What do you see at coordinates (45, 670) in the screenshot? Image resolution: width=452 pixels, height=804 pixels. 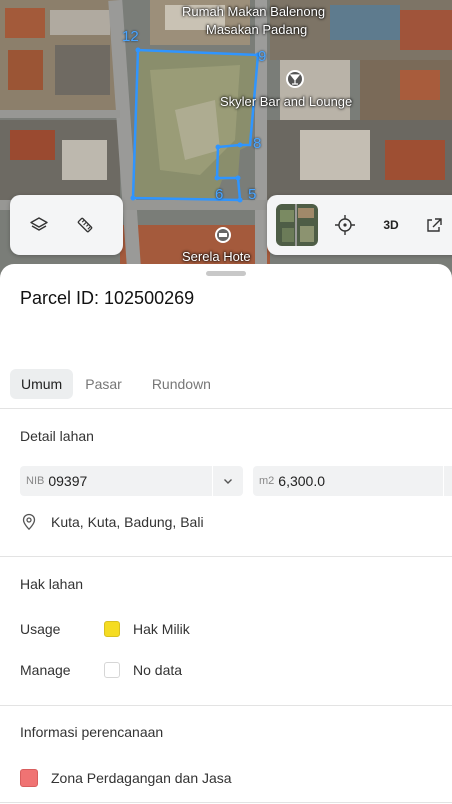 I see `manage-label: Manage` at bounding box center [45, 670].